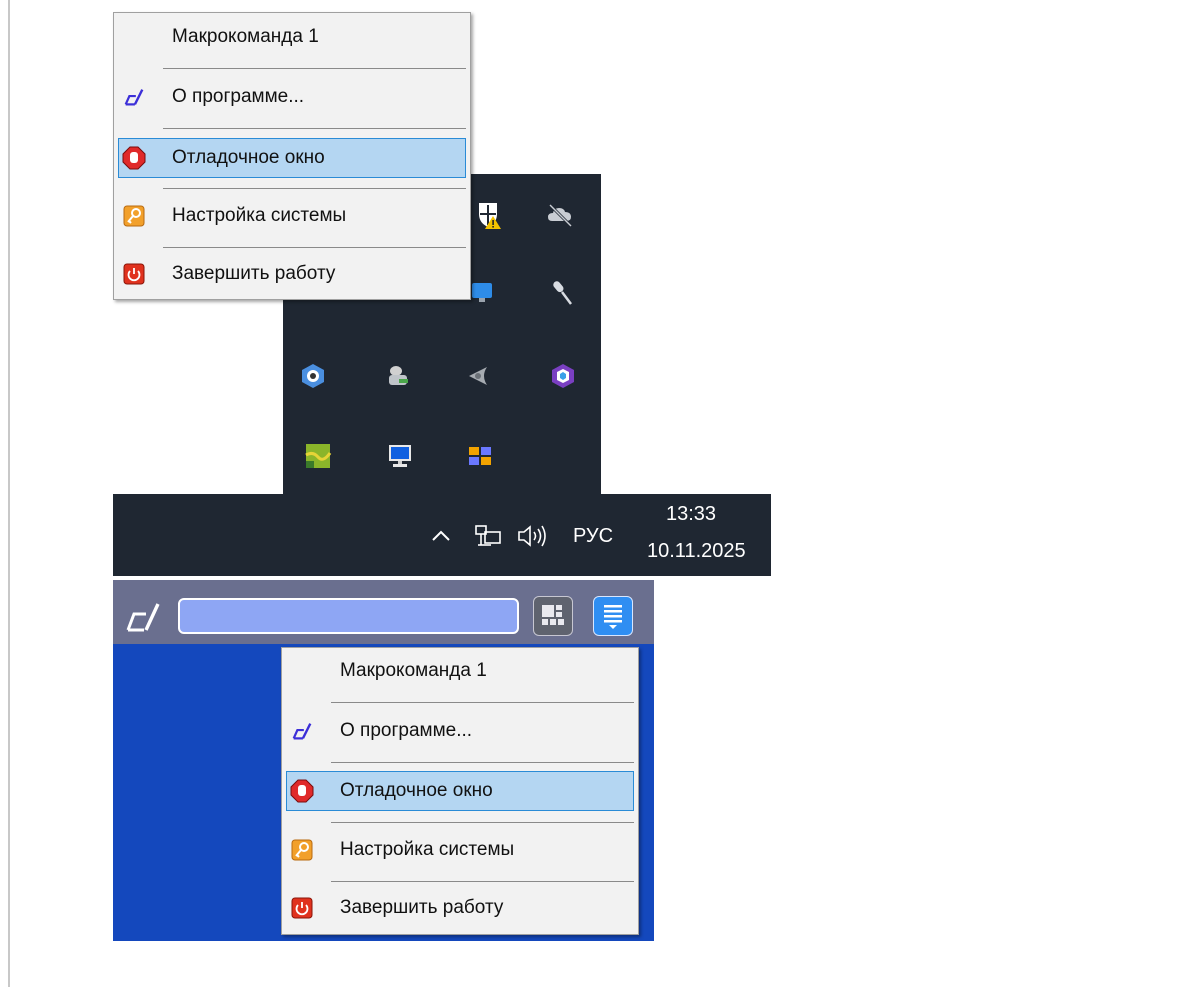  Describe the element at coordinates (488, 215) in the screenshot. I see `security-shield-warning-icon` at that location.